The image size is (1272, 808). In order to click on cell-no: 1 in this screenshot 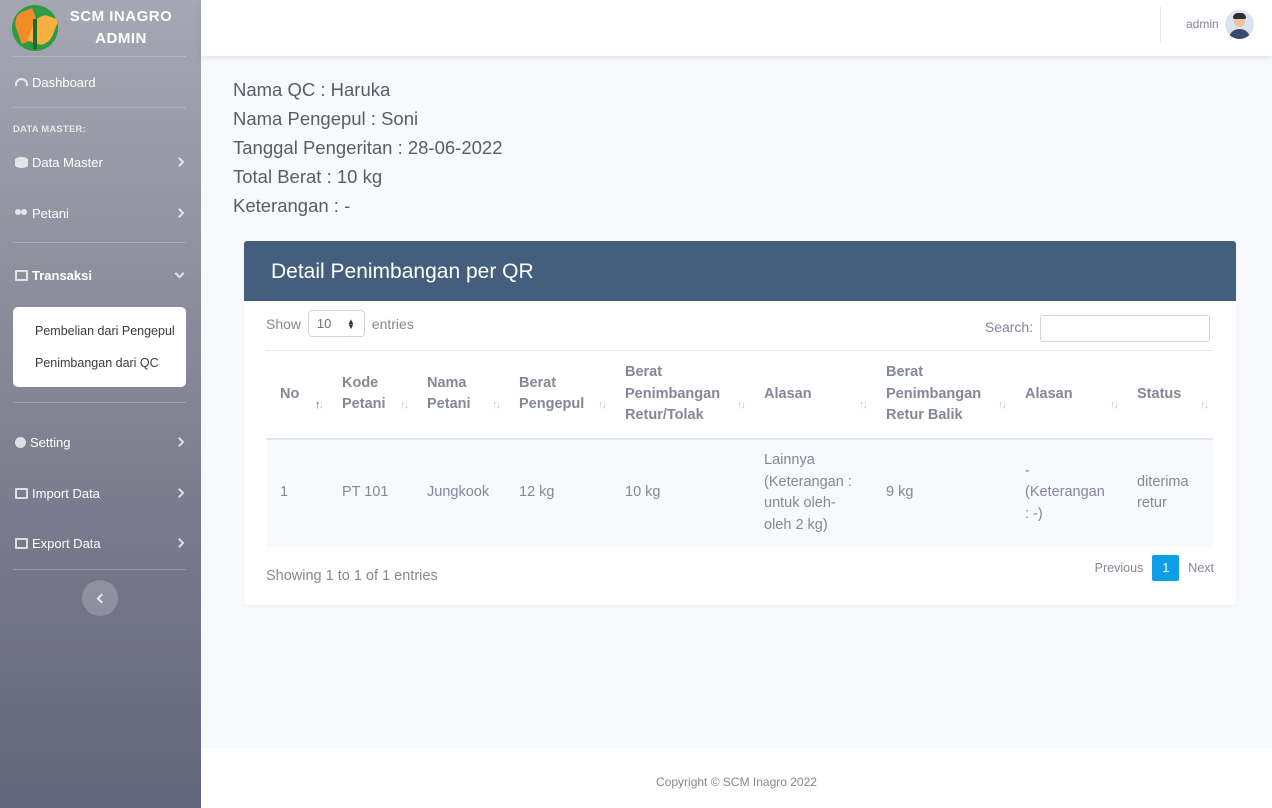, I will do `click(284, 492)`.